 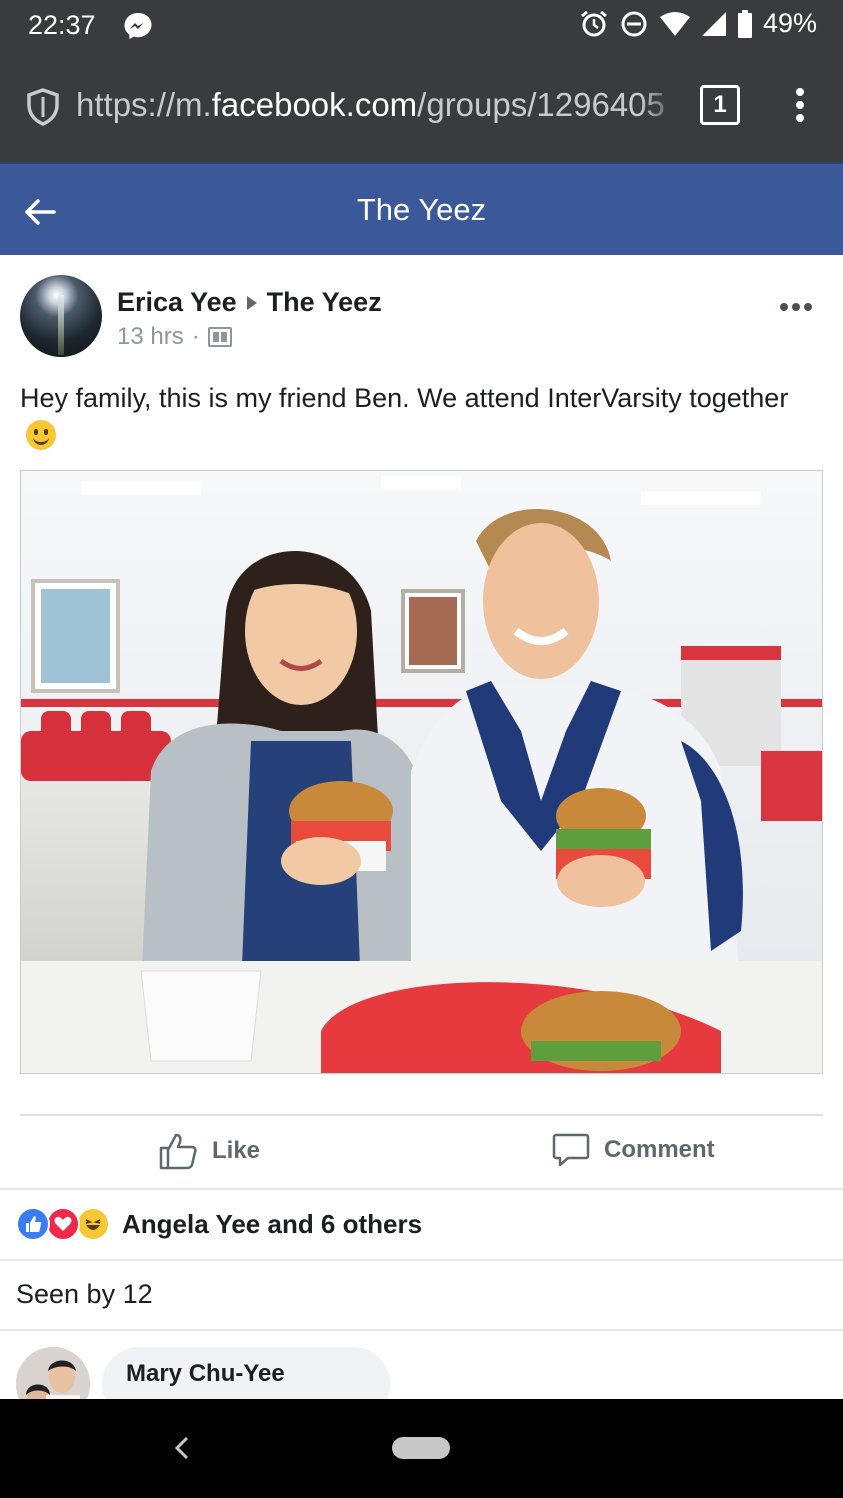 I want to click on post-author-line: Erica Yee The Yeez, so click(x=249, y=302).